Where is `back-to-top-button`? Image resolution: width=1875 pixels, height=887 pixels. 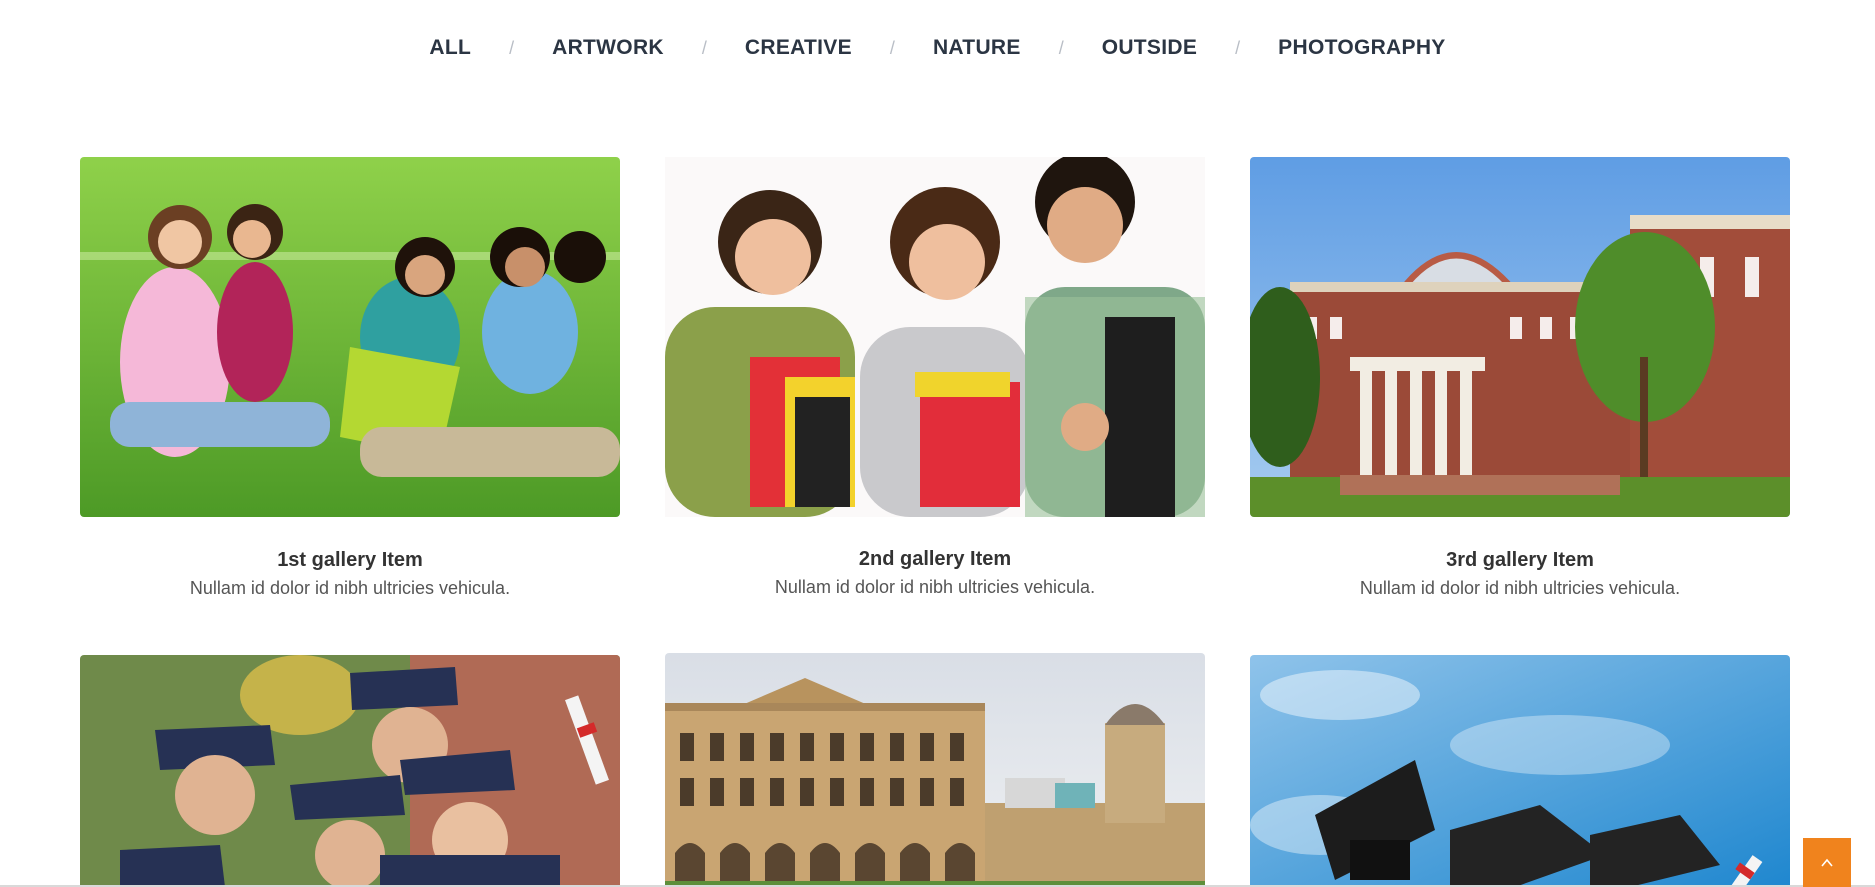
back-to-top-button is located at coordinates (1827, 862).